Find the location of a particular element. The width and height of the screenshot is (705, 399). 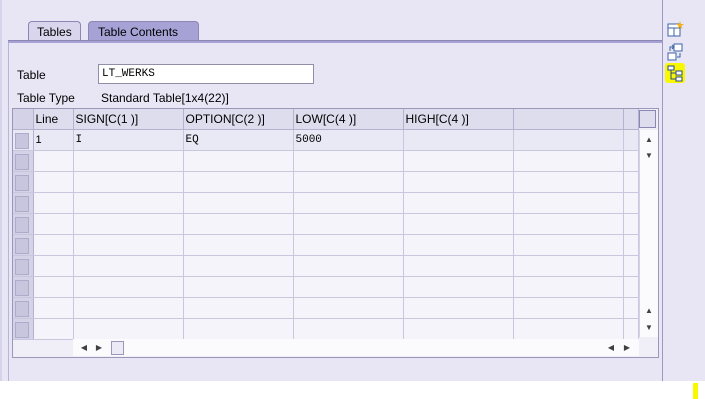

page-left-arrow-icon: ◀ is located at coordinates (611, 348).